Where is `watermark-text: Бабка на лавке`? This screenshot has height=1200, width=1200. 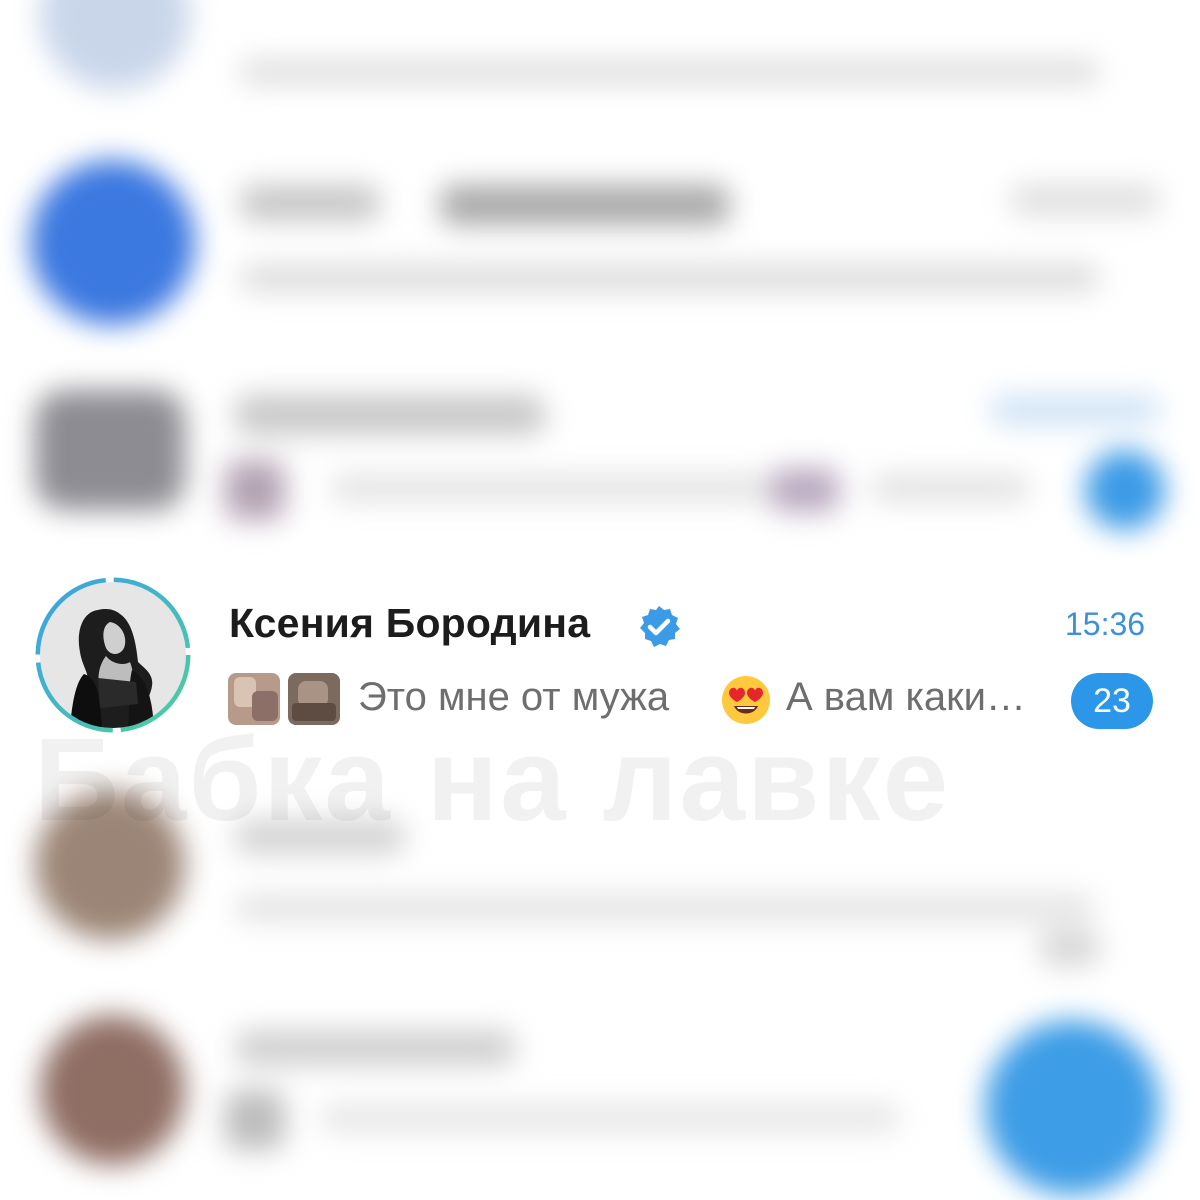
watermark-text: Бабка на лавке is located at coordinates (492, 780).